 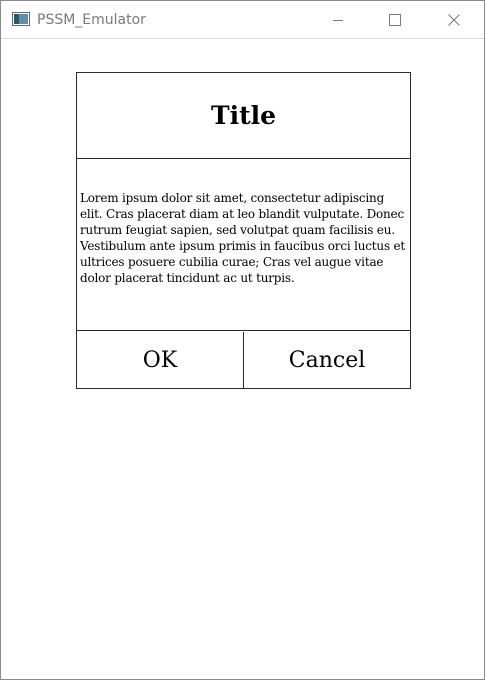 I want to click on close-button, so click(x=454, y=19).